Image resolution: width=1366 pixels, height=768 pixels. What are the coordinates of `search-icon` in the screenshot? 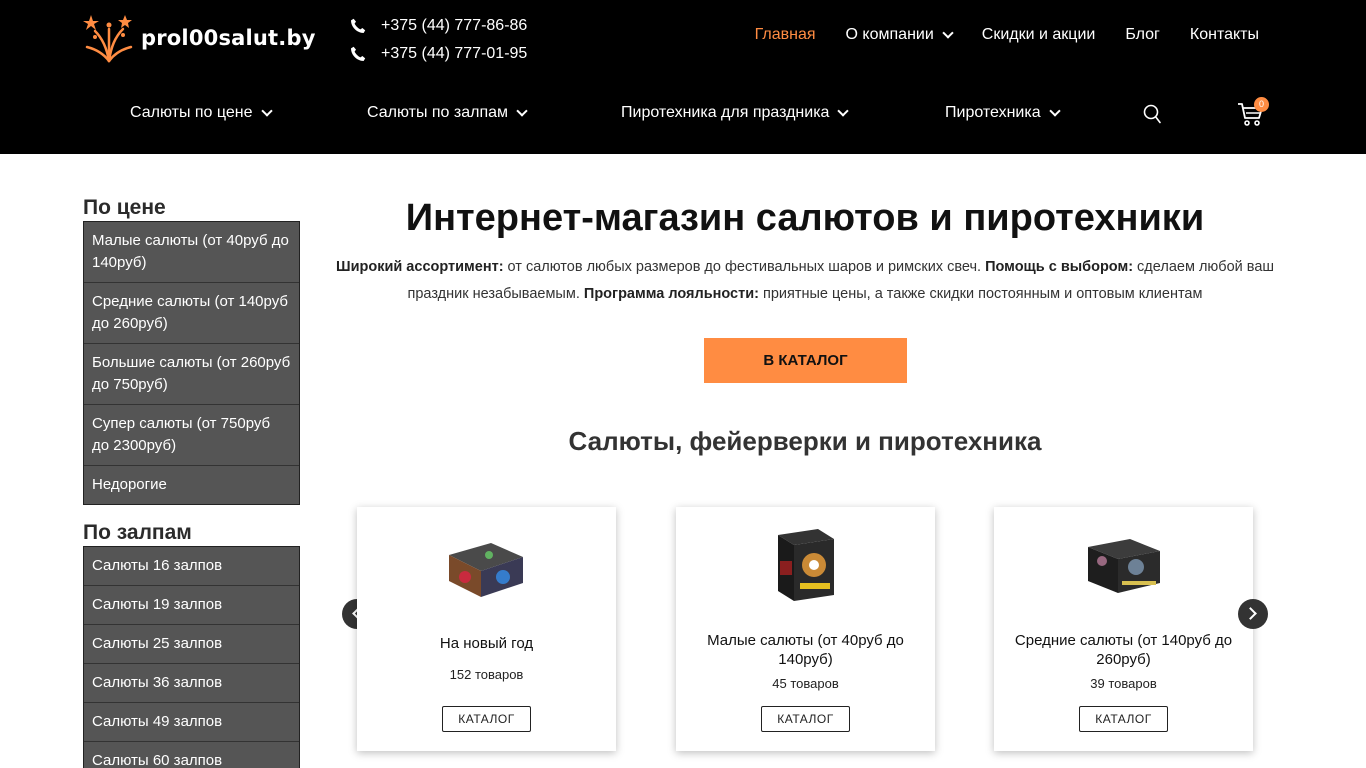 It's located at (1152, 114).